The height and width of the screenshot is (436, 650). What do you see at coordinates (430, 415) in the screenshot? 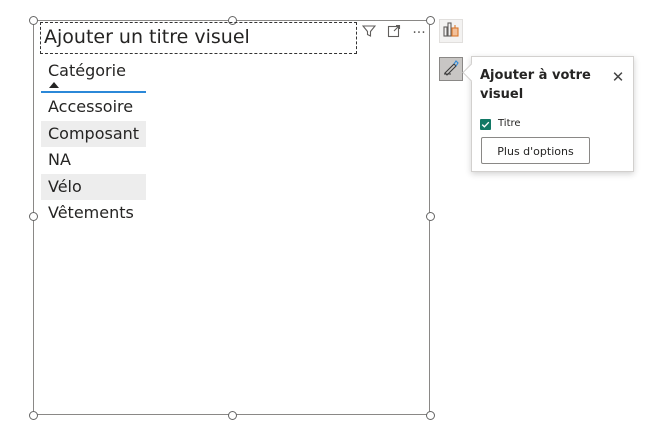
I see `resize-handle-bottom-right` at bounding box center [430, 415].